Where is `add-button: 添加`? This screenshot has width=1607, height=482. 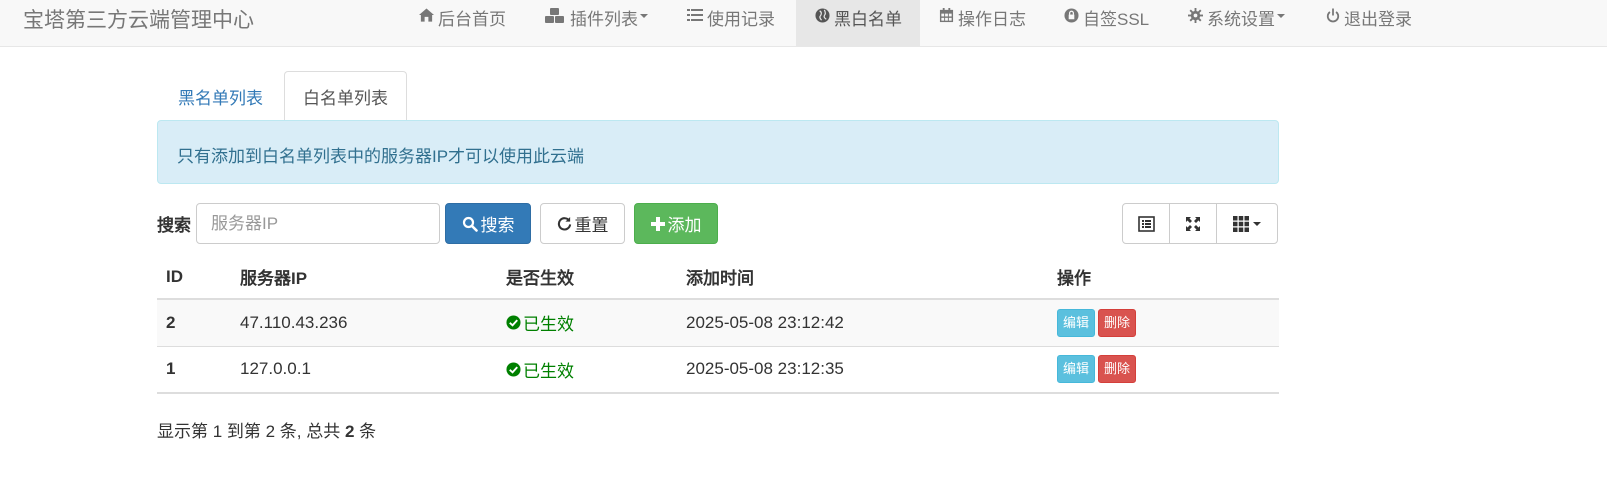 add-button: 添加 is located at coordinates (676, 223).